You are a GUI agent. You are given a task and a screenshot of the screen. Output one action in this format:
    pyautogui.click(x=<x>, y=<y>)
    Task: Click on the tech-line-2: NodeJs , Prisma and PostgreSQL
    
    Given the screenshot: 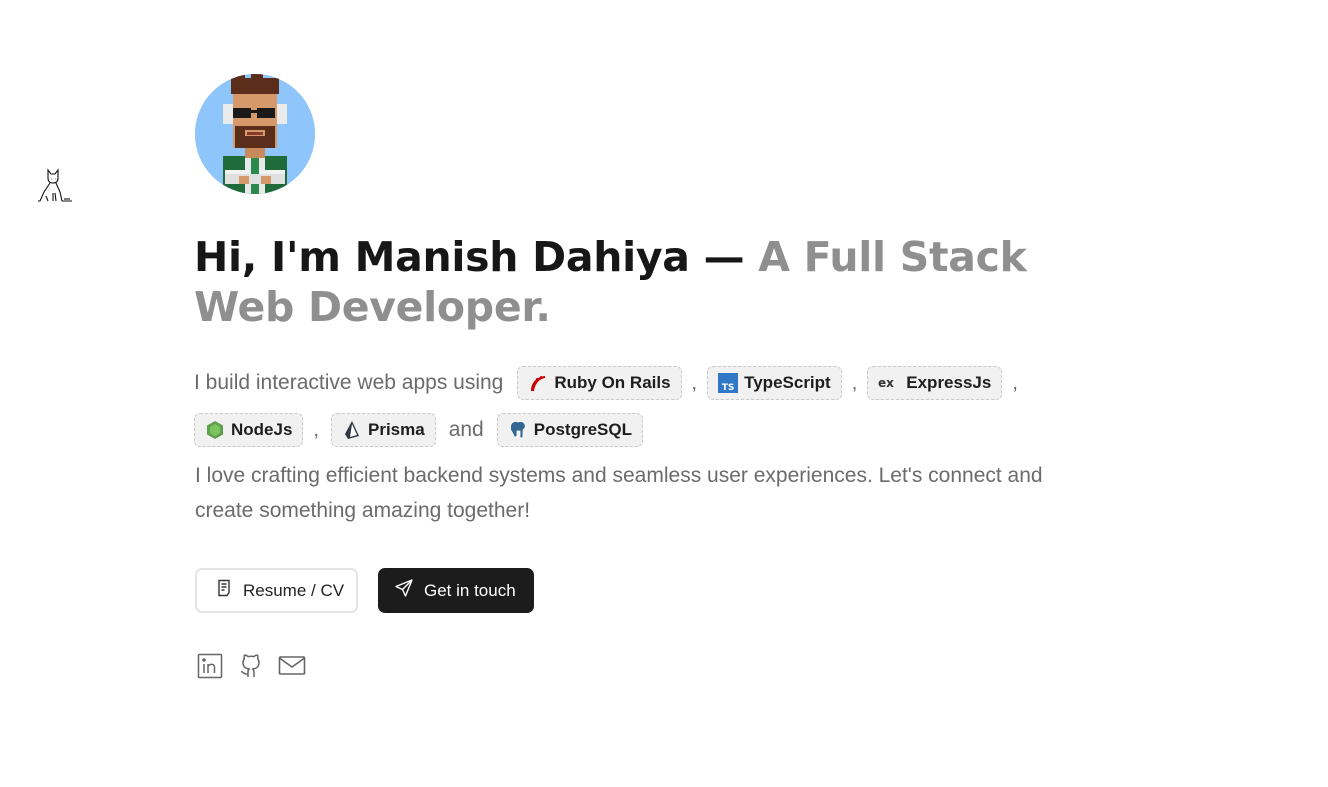 What is the action you would take?
    pyautogui.click(x=418, y=430)
    